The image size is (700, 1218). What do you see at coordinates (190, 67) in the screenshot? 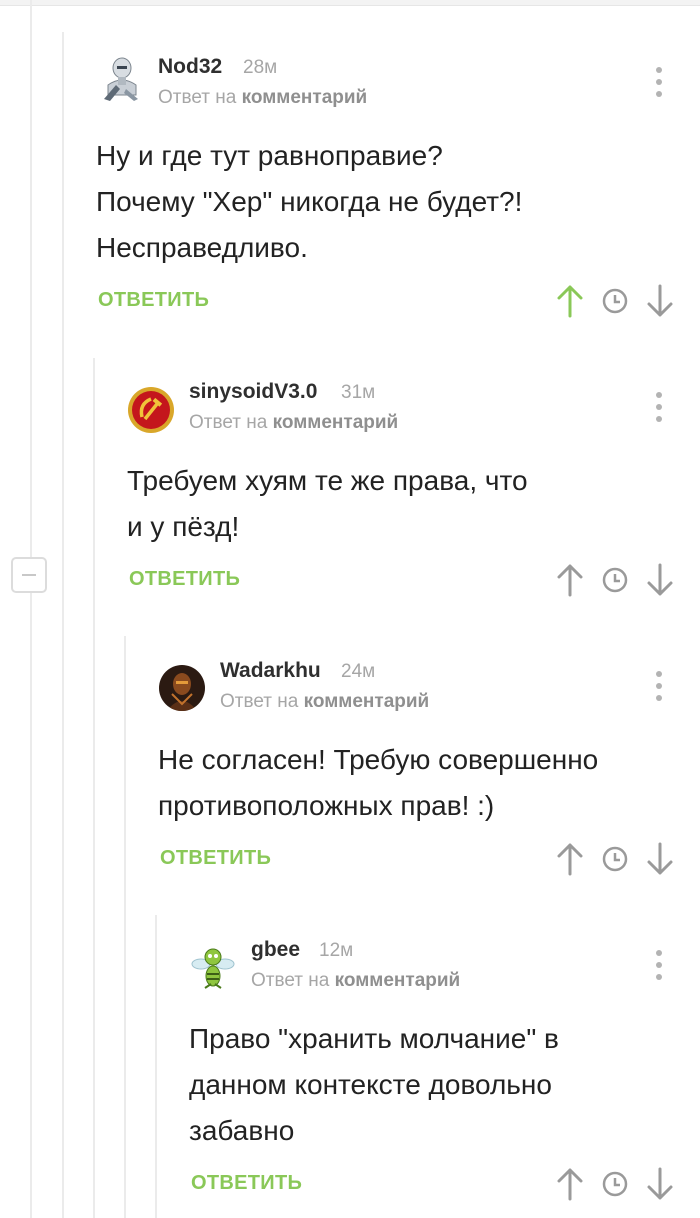
I see `username: Nod32` at bounding box center [190, 67].